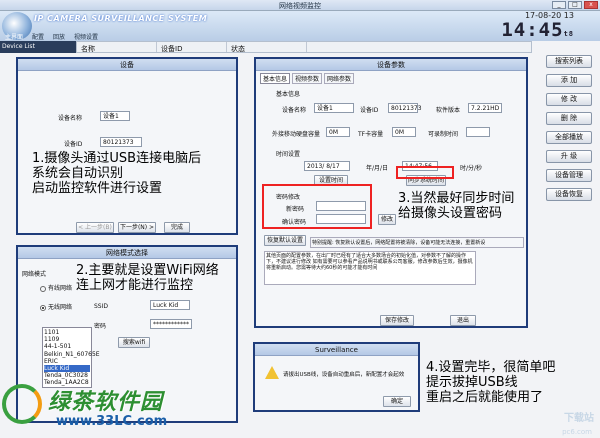  What do you see at coordinates (117, 47) in the screenshot?
I see `column-name: 名称` at bounding box center [117, 47].